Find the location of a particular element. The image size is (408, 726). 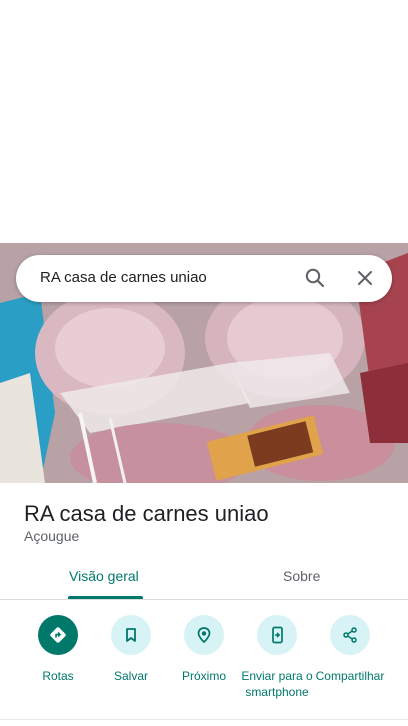

tab-about: Sobre is located at coordinates (301, 576).